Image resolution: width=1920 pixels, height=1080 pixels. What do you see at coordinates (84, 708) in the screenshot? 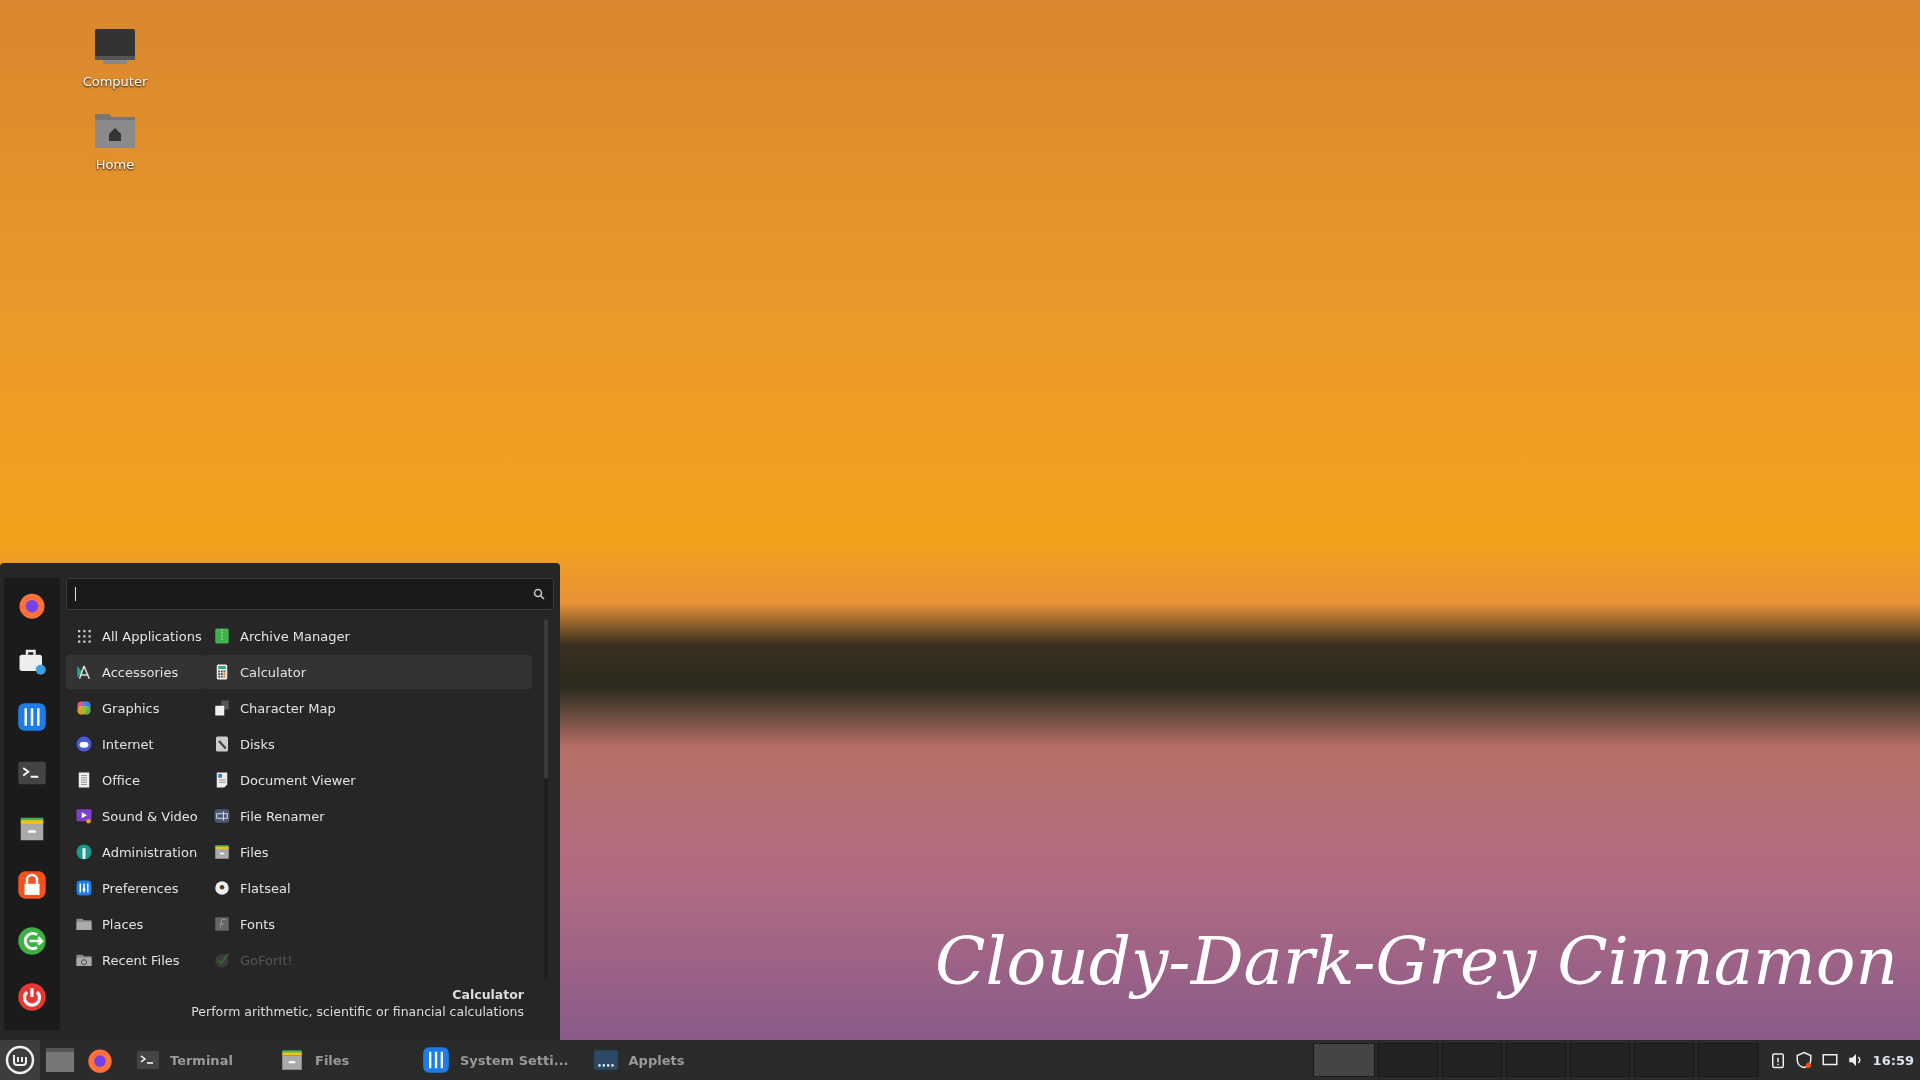
I see `flower-icon` at bounding box center [84, 708].